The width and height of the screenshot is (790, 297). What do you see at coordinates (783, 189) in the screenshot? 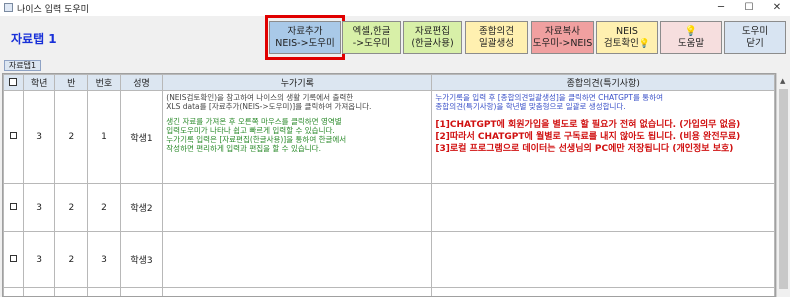
I see `scrollbar-thumb` at bounding box center [783, 189].